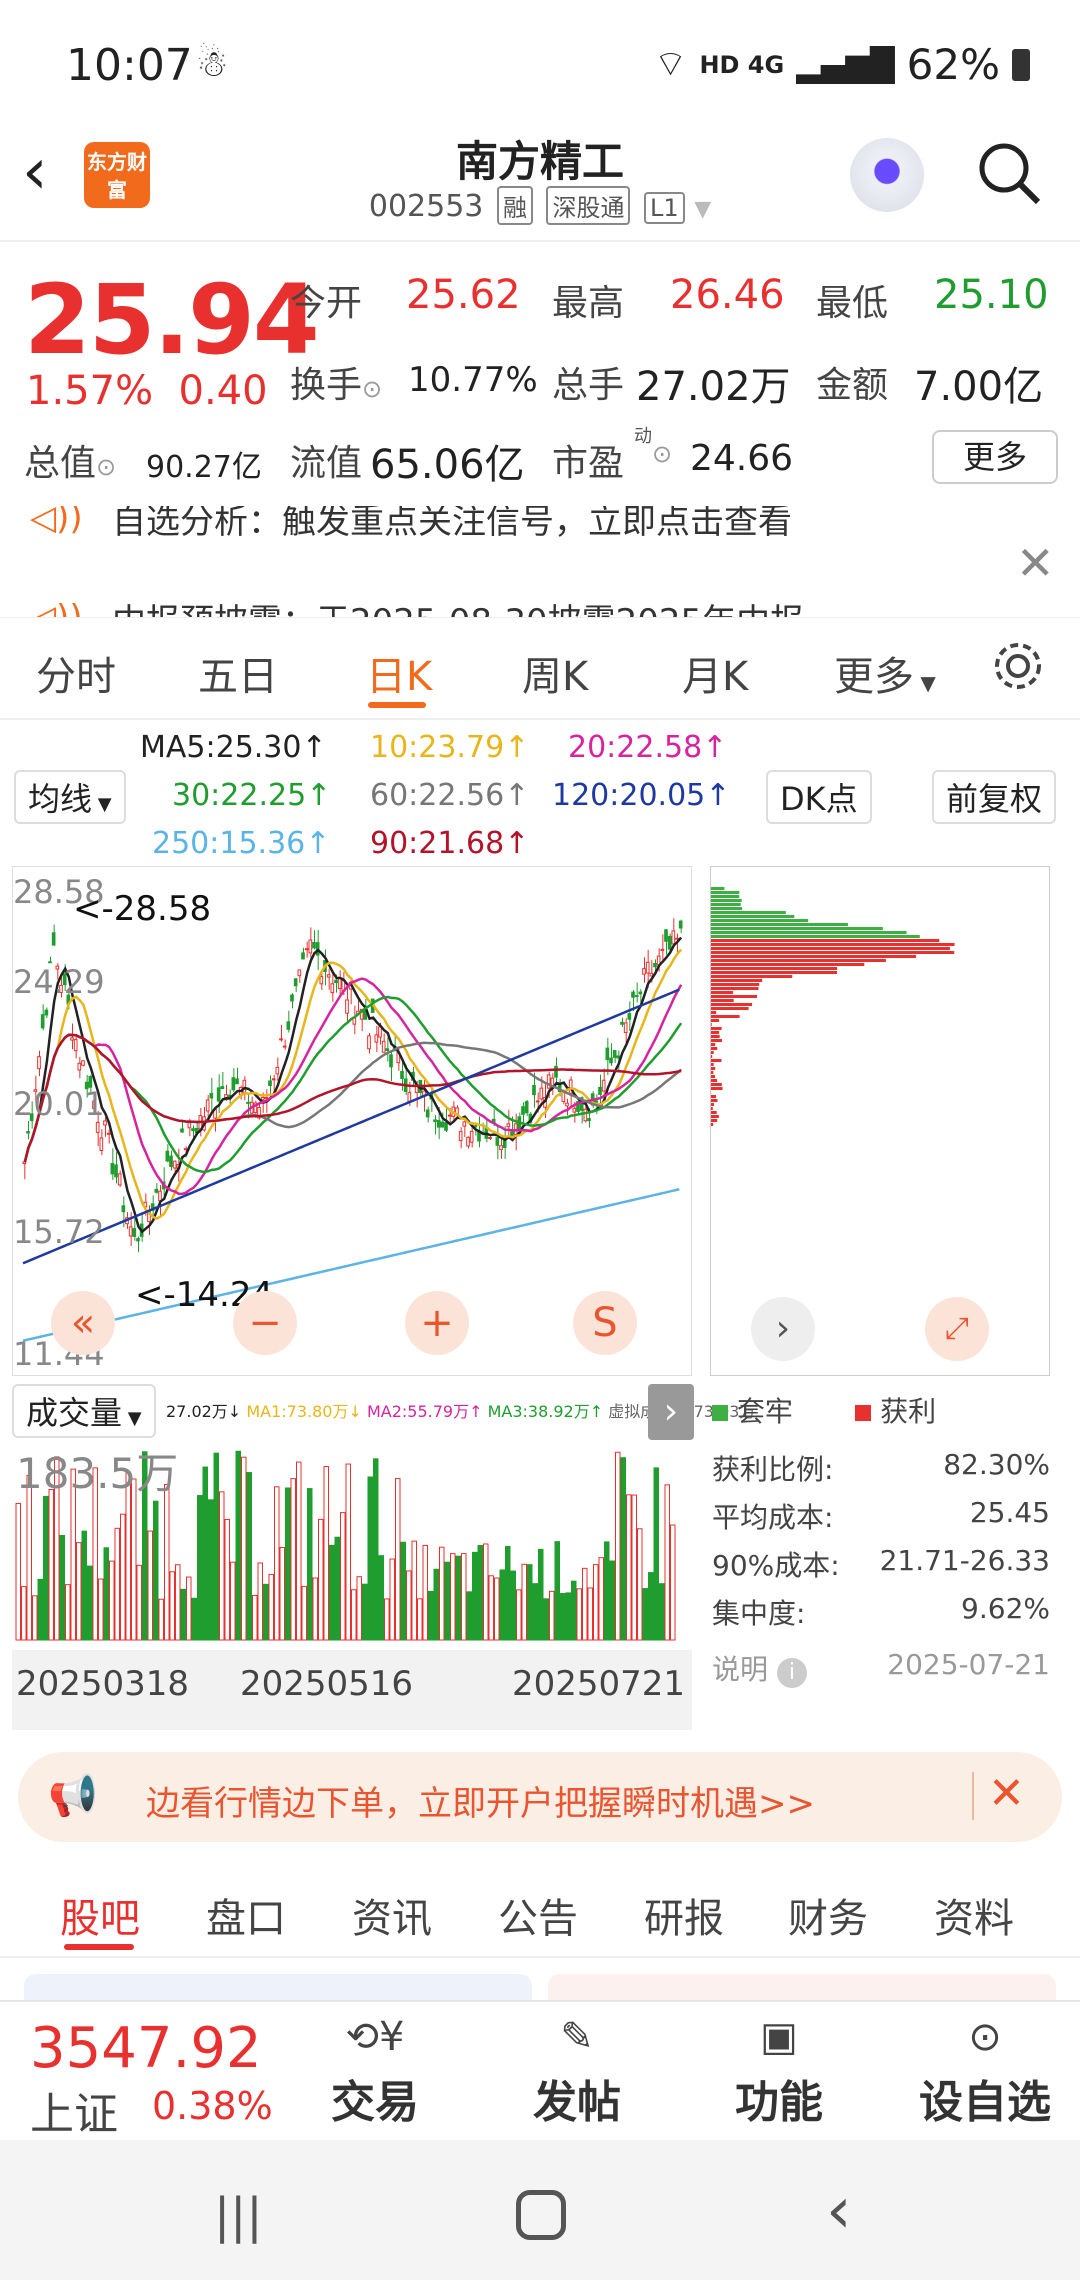 The height and width of the screenshot is (2280, 1080). Describe the element at coordinates (555, 673) in the screenshot. I see `tab-weekly-k: 周K` at that location.